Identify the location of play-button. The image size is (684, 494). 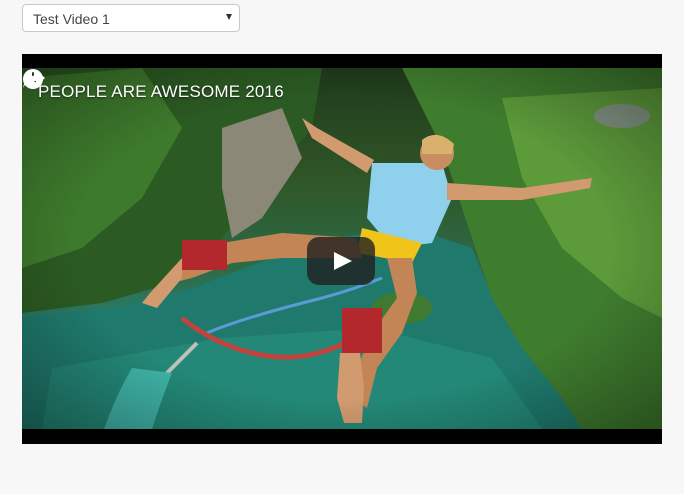
(341, 261).